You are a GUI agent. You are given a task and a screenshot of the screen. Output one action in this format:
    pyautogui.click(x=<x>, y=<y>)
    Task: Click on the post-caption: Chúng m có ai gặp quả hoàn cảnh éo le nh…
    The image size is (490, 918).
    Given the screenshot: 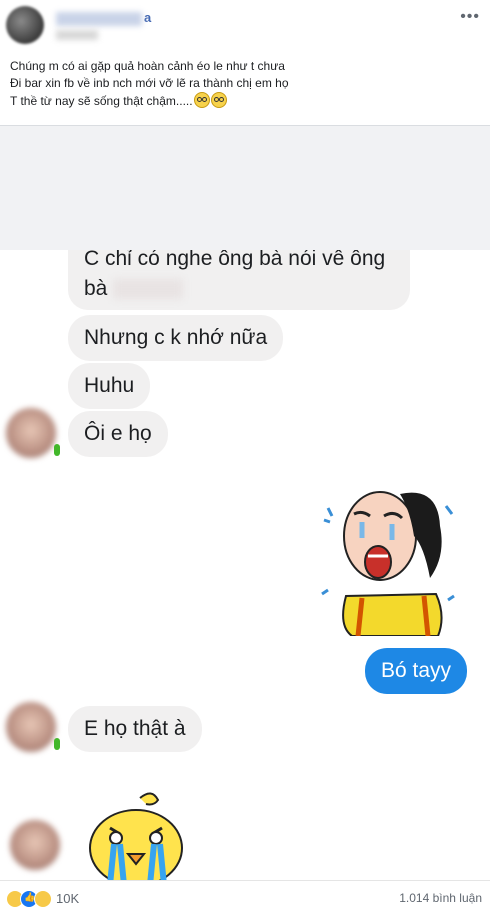 What is the action you would take?
    pyautogui.click(x=149, y=83)
    